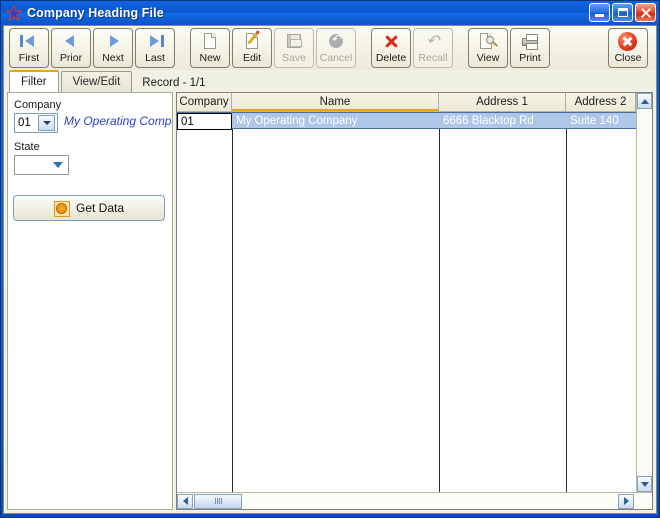  What do you see at coordinates (447, 501) in the screenshot?
I see `hscroll-track` at bounding box center [447, 501].